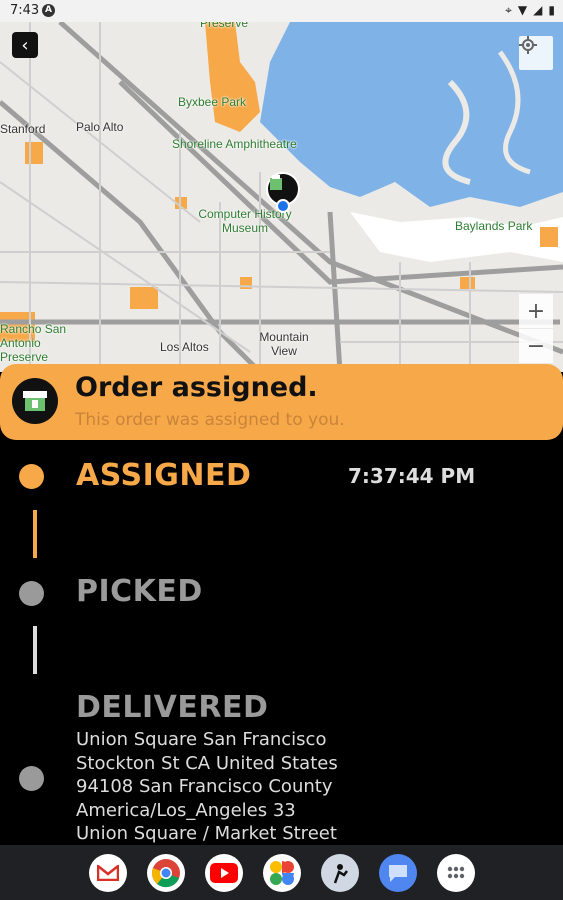  Describe the element at coordinates (234, 144) in the screenshot. I see `map-label: Shoreline Amphitheatre` at that location.